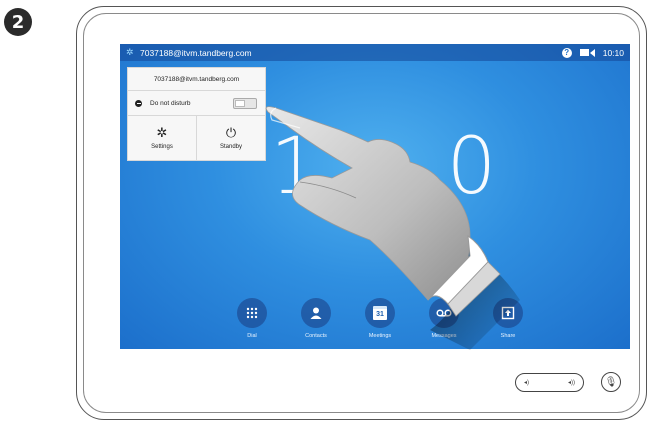 The image size is (653, 425). I want to click on dock-item-meetings: 31 Meetings, so click(380, 318).